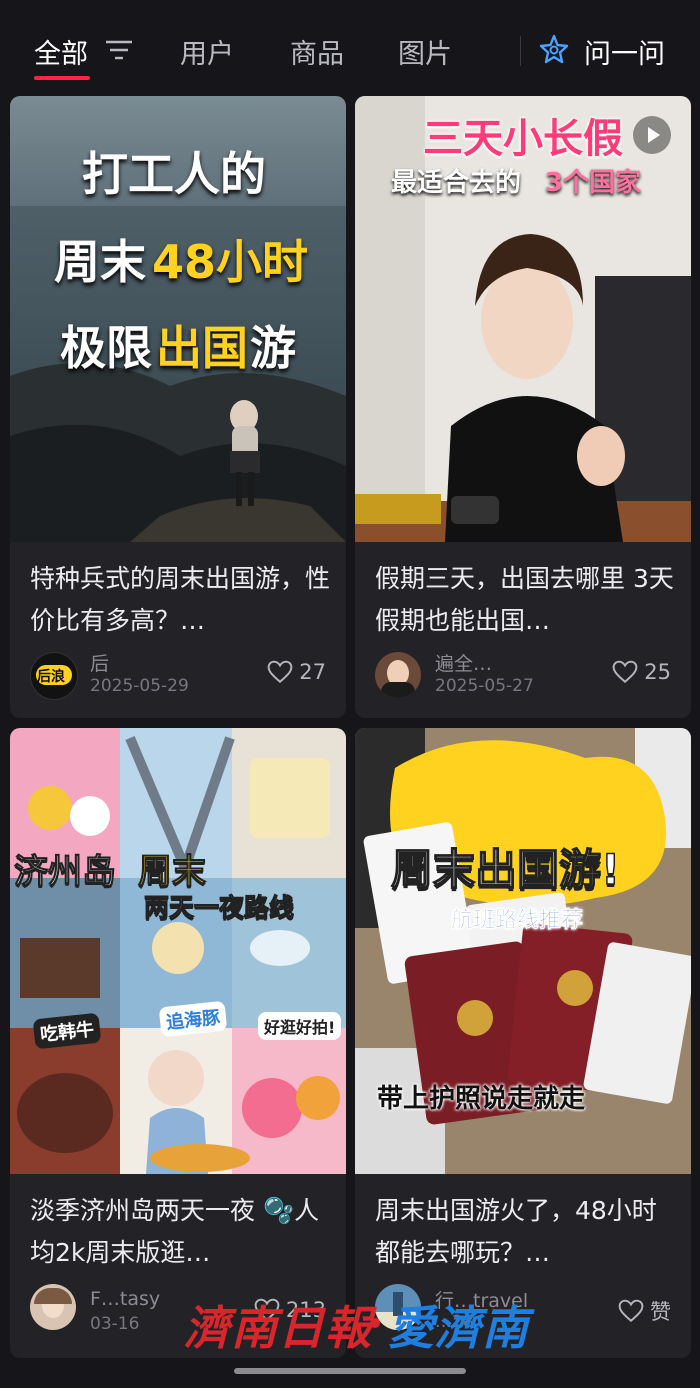 The width and height of the screenshot is (700, 1388). I want to click on cover-subheadline: 两天一夜路线, so click(219, 908).